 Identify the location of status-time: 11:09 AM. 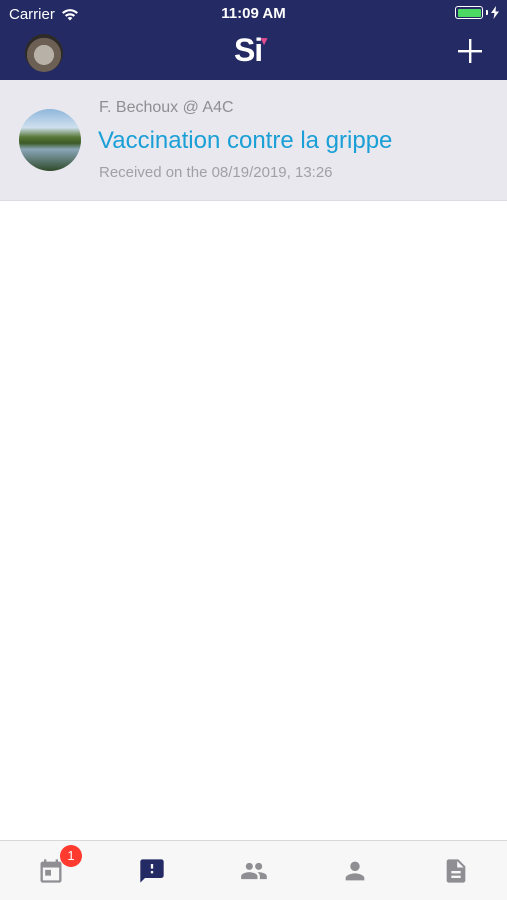
(253, 13).